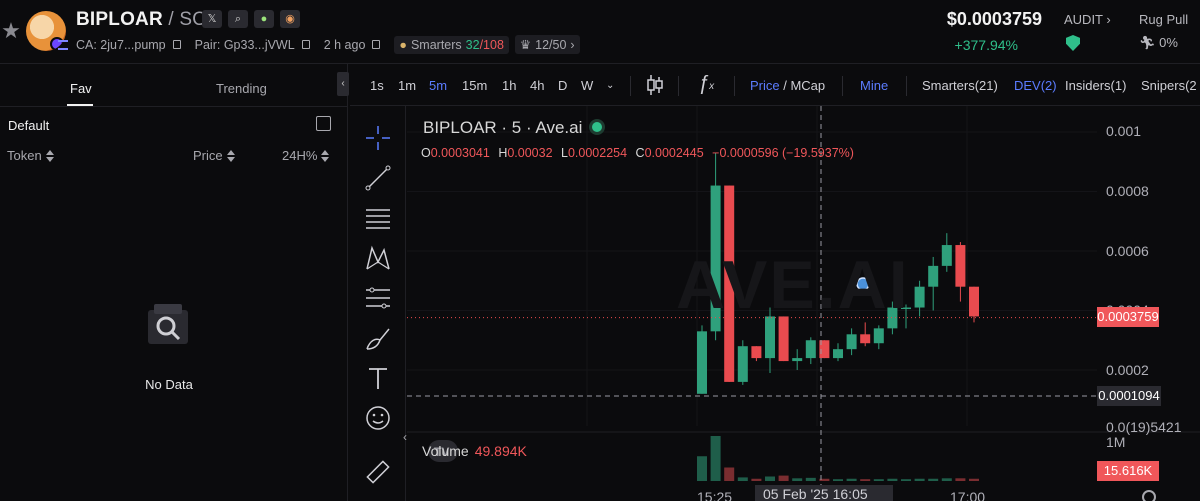 Image resolution: width=1200 pixels, height=501 pixels. What do you see at coordinates (377, 85) in the screenshot?
I see `interval-1s: 1s` at bounding box center [377, 85].